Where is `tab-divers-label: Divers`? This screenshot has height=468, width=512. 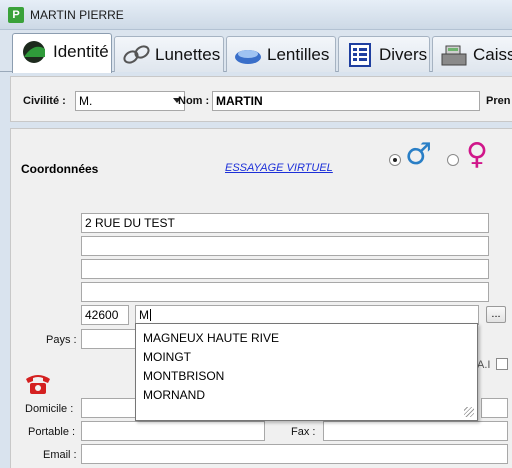
tab-divers-label: Divers is located at coordinates (403, 54).